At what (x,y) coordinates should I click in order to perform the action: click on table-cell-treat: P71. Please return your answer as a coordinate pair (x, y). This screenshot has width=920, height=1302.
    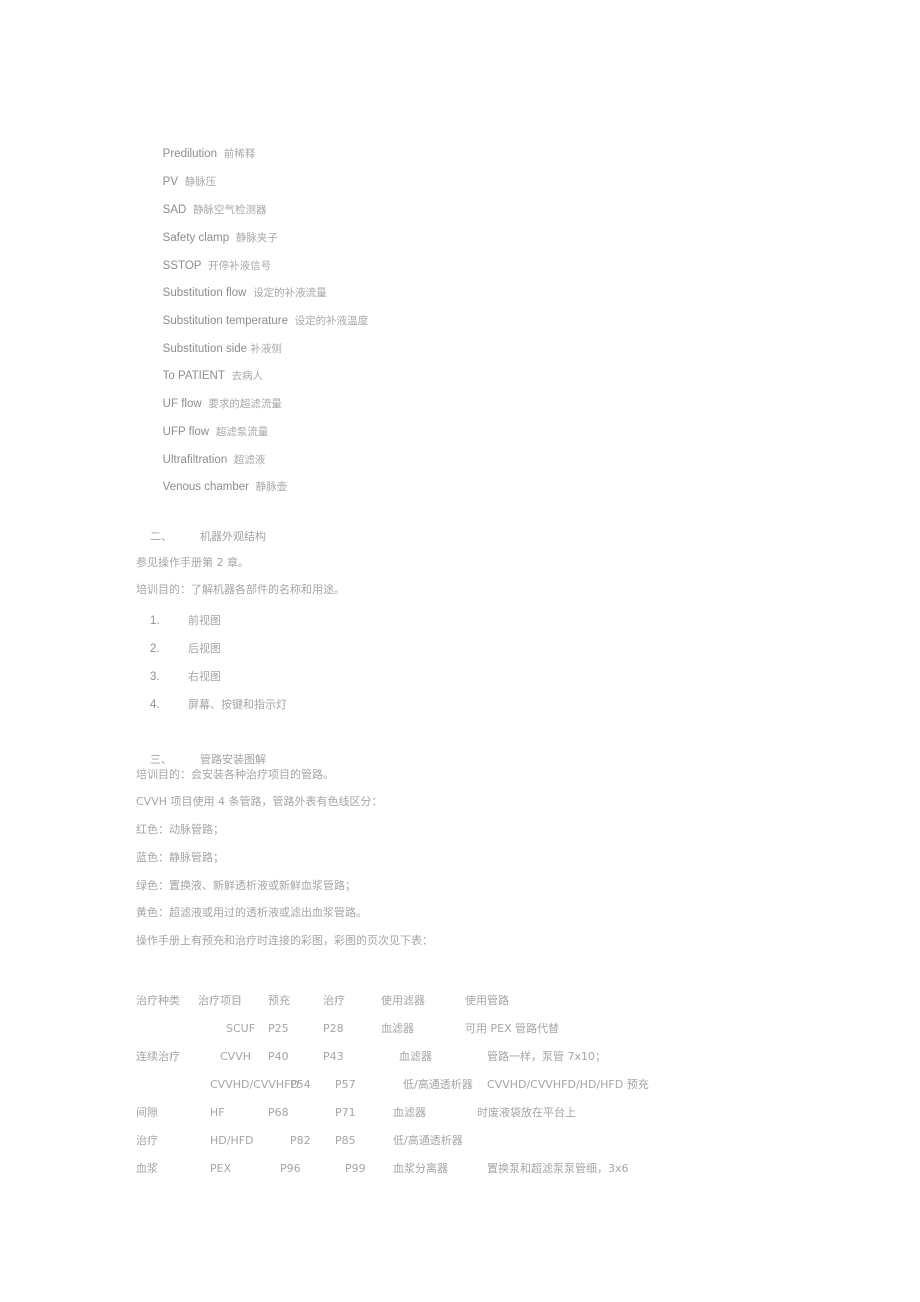
    Looking at the image, I should click on (345, 1112).